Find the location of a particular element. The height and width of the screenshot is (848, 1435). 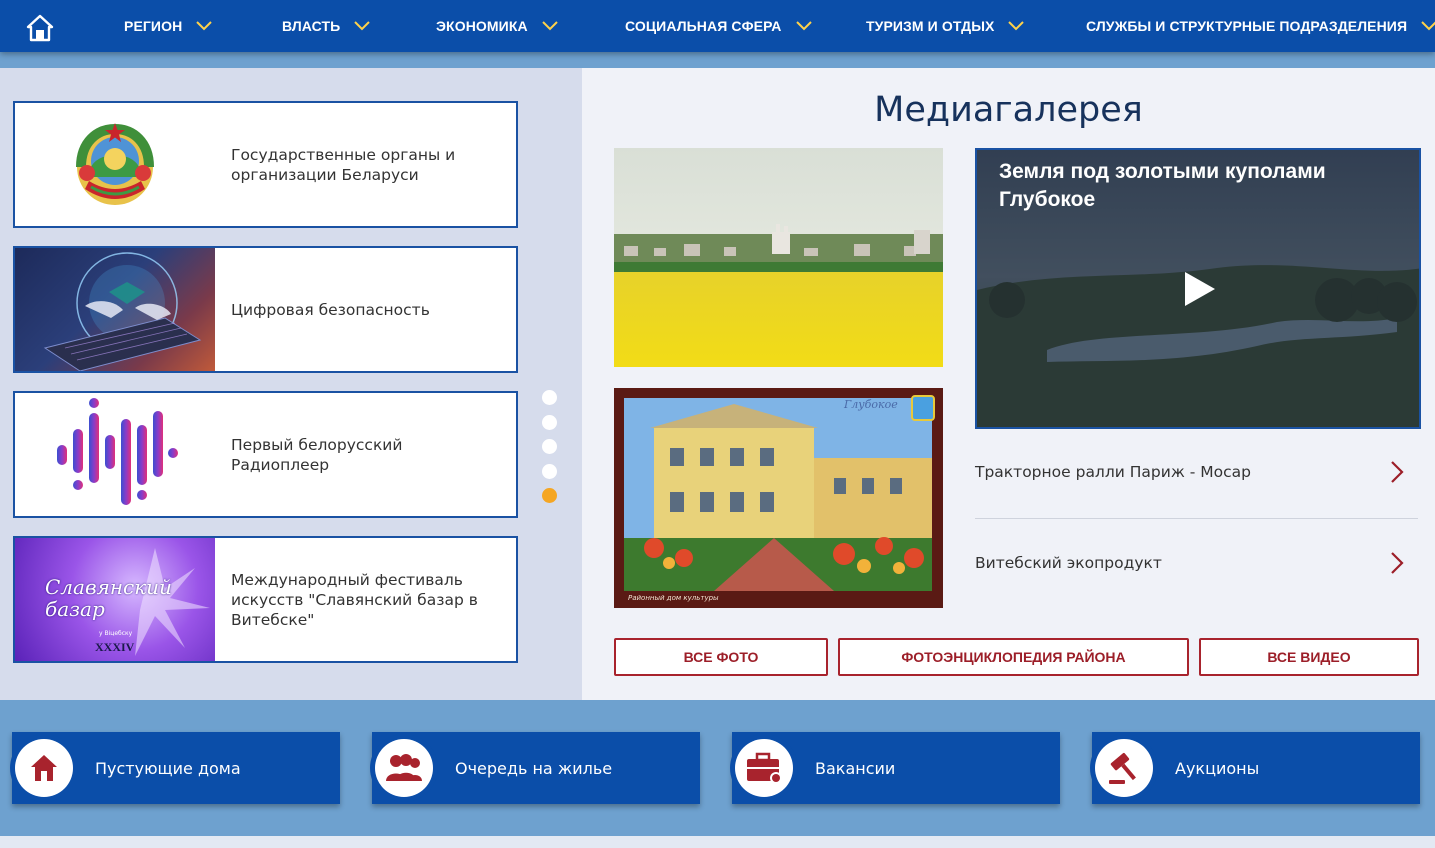

radio-wave-logo-icon is located at coordinates (115, 454).